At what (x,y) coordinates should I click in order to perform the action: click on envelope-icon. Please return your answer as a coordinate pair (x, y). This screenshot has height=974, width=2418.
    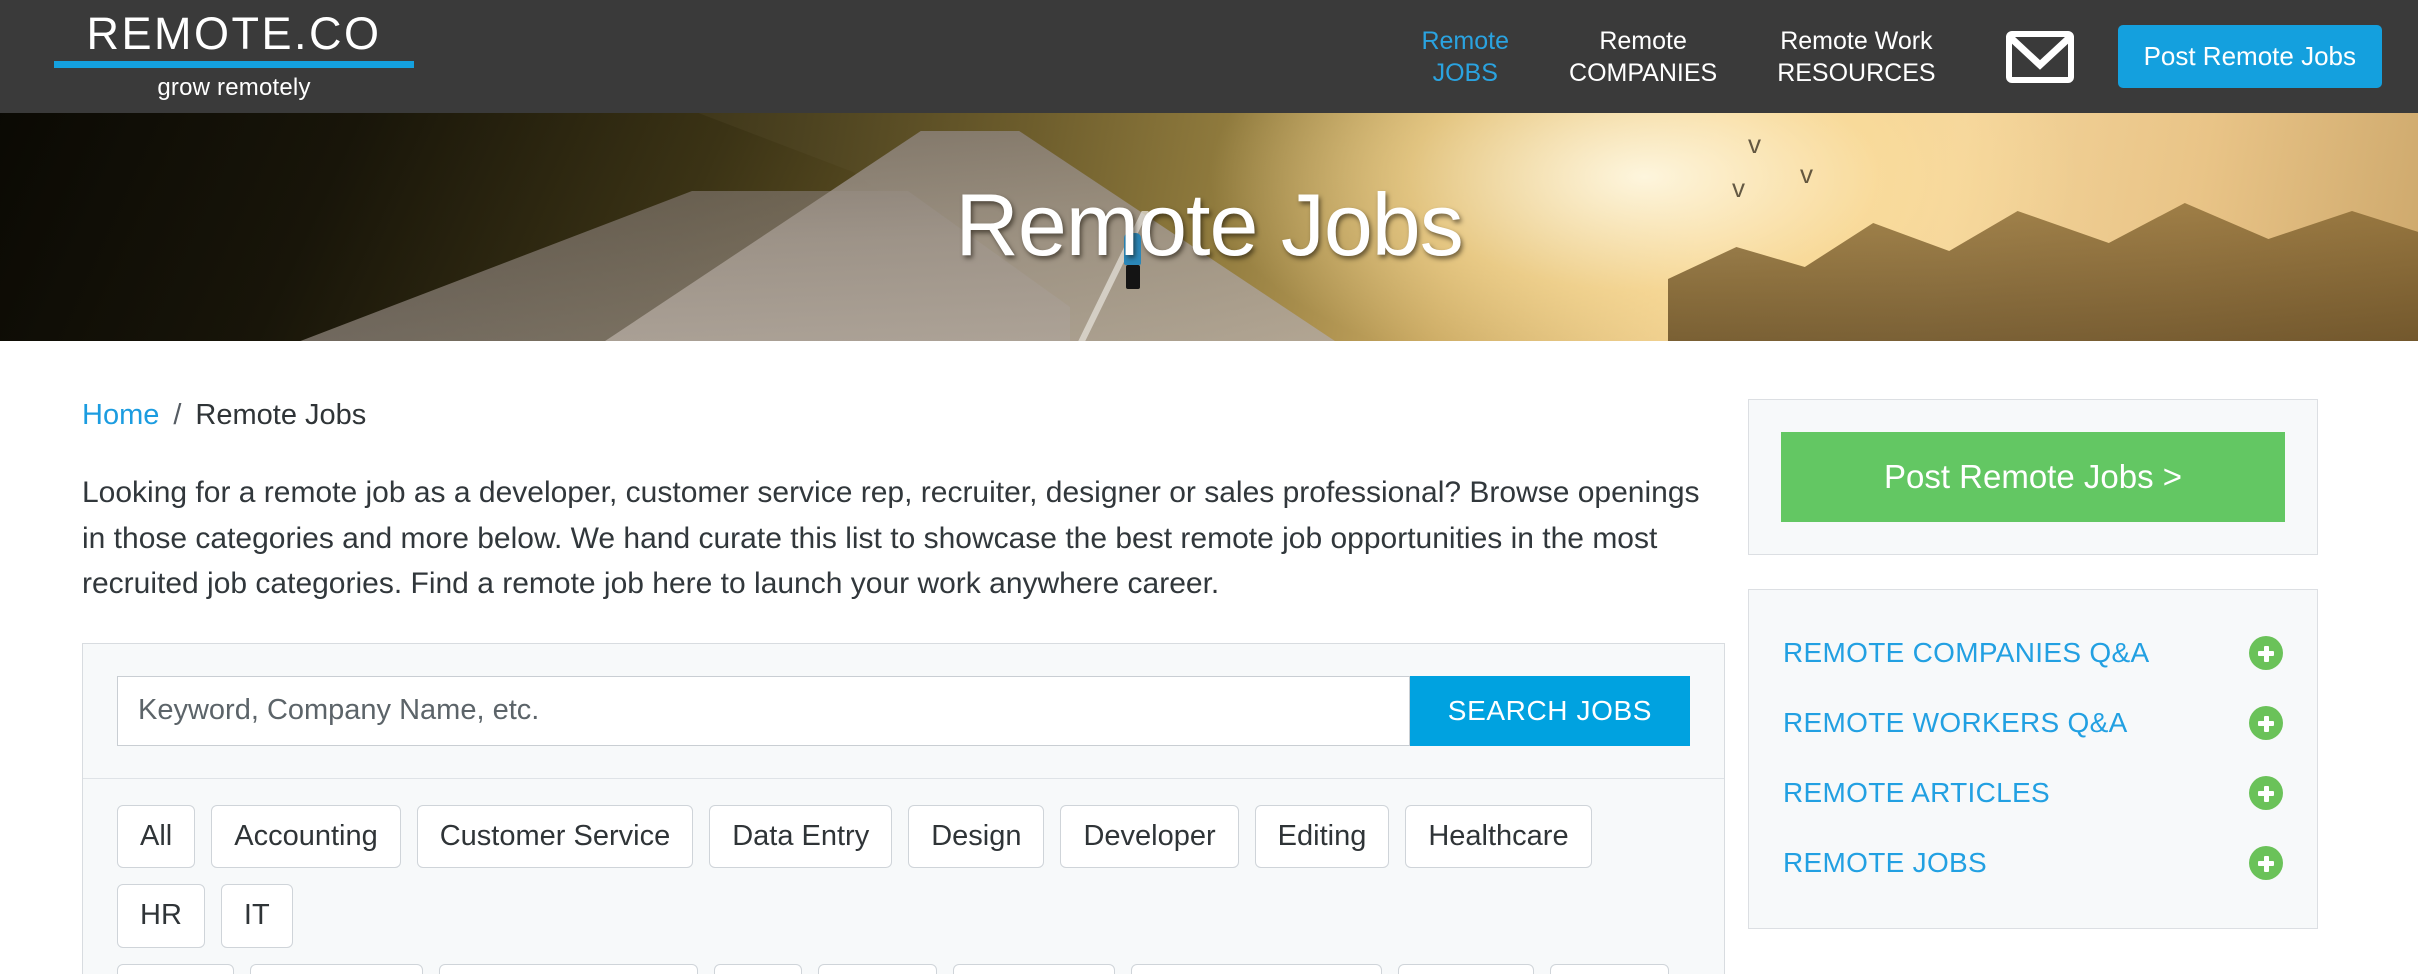
    Looking at the image, I should click on (2039, 56).